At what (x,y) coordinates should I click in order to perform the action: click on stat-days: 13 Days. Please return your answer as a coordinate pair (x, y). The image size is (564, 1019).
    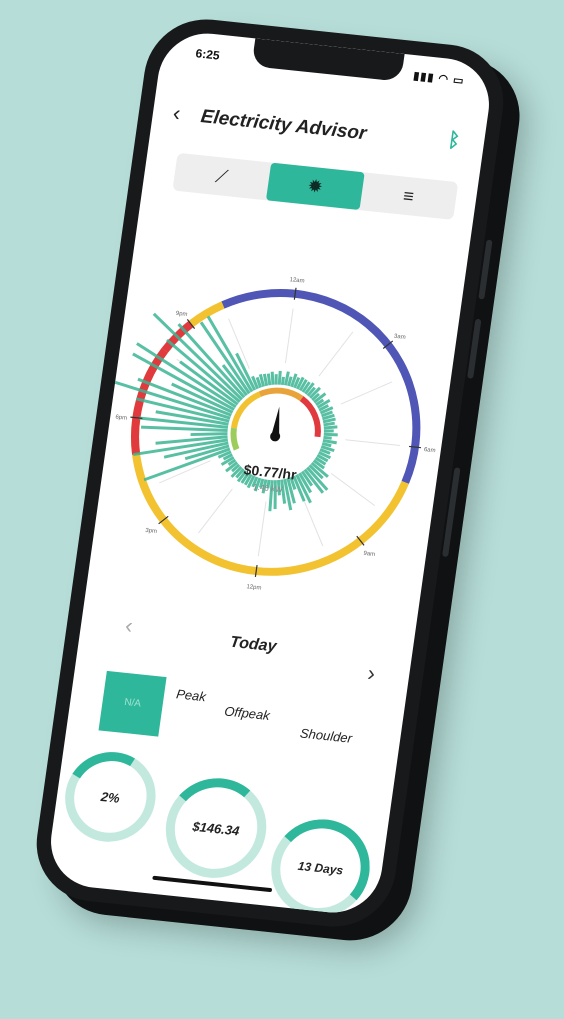
    Looking at the image, I should click on (320, 866).